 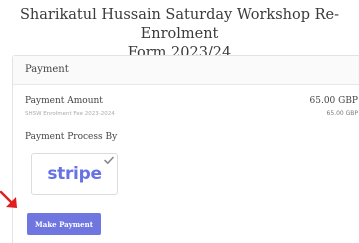 What do you see at coordinates (334, 101) in the screenshot?
I see `payment-amount-value: 65.00 GBP` at bounding box center [334, 101].